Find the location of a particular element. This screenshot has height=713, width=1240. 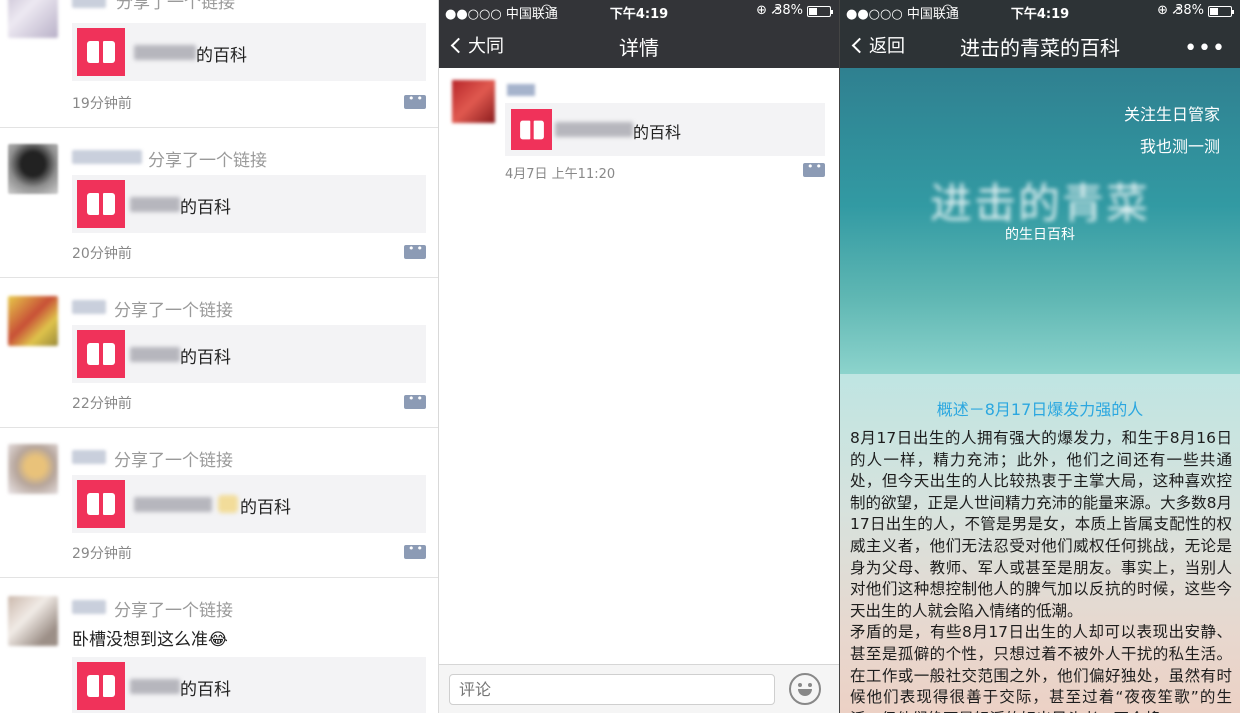

feed-item: 分享了一个链接 的百科 19分钟前 is located at coordinates (219, 64).